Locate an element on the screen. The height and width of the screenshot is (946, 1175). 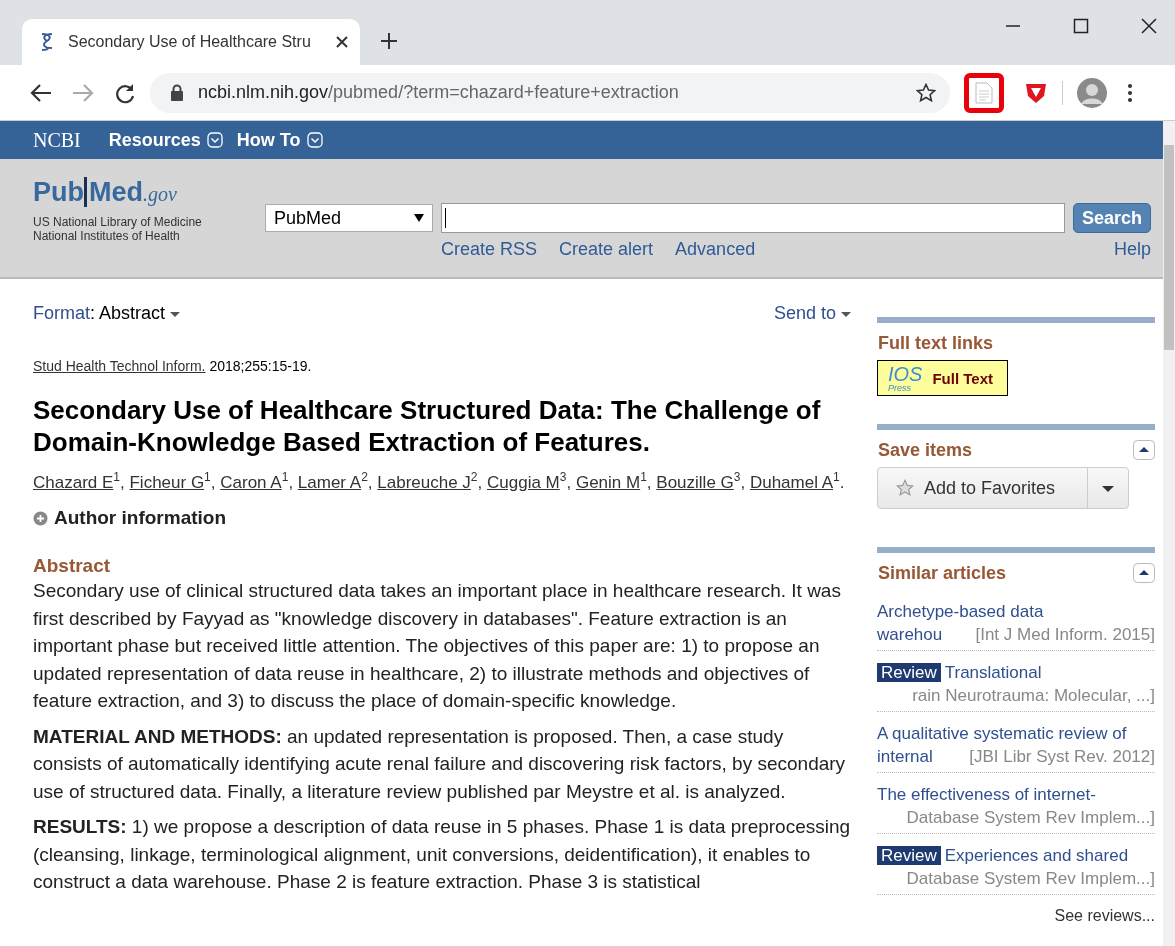
similar-article-item: A qualitative systematic review of internal [JBI Libr Syst Rev. 2012] is located at coordinates (1016, 745).